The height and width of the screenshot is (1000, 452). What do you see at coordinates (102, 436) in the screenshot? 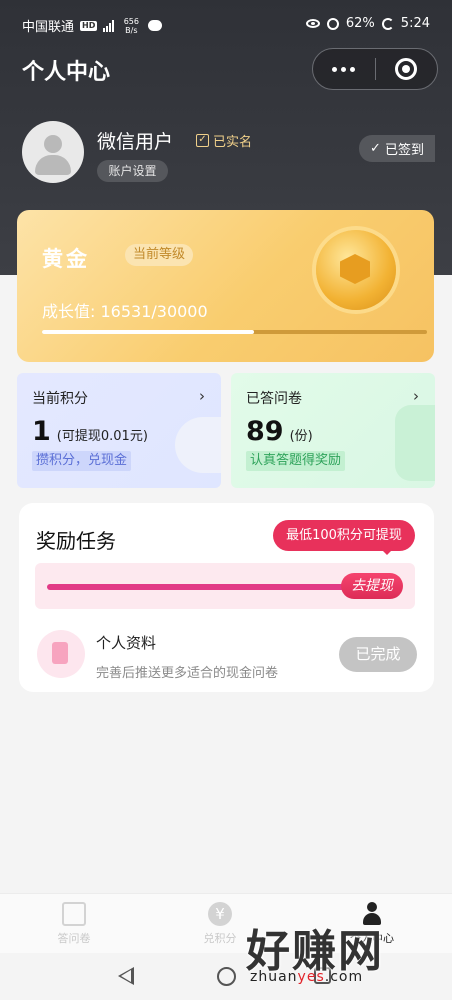
I see `points-cash-note: (可提现0.01元)` at bounding box center [102, 436].